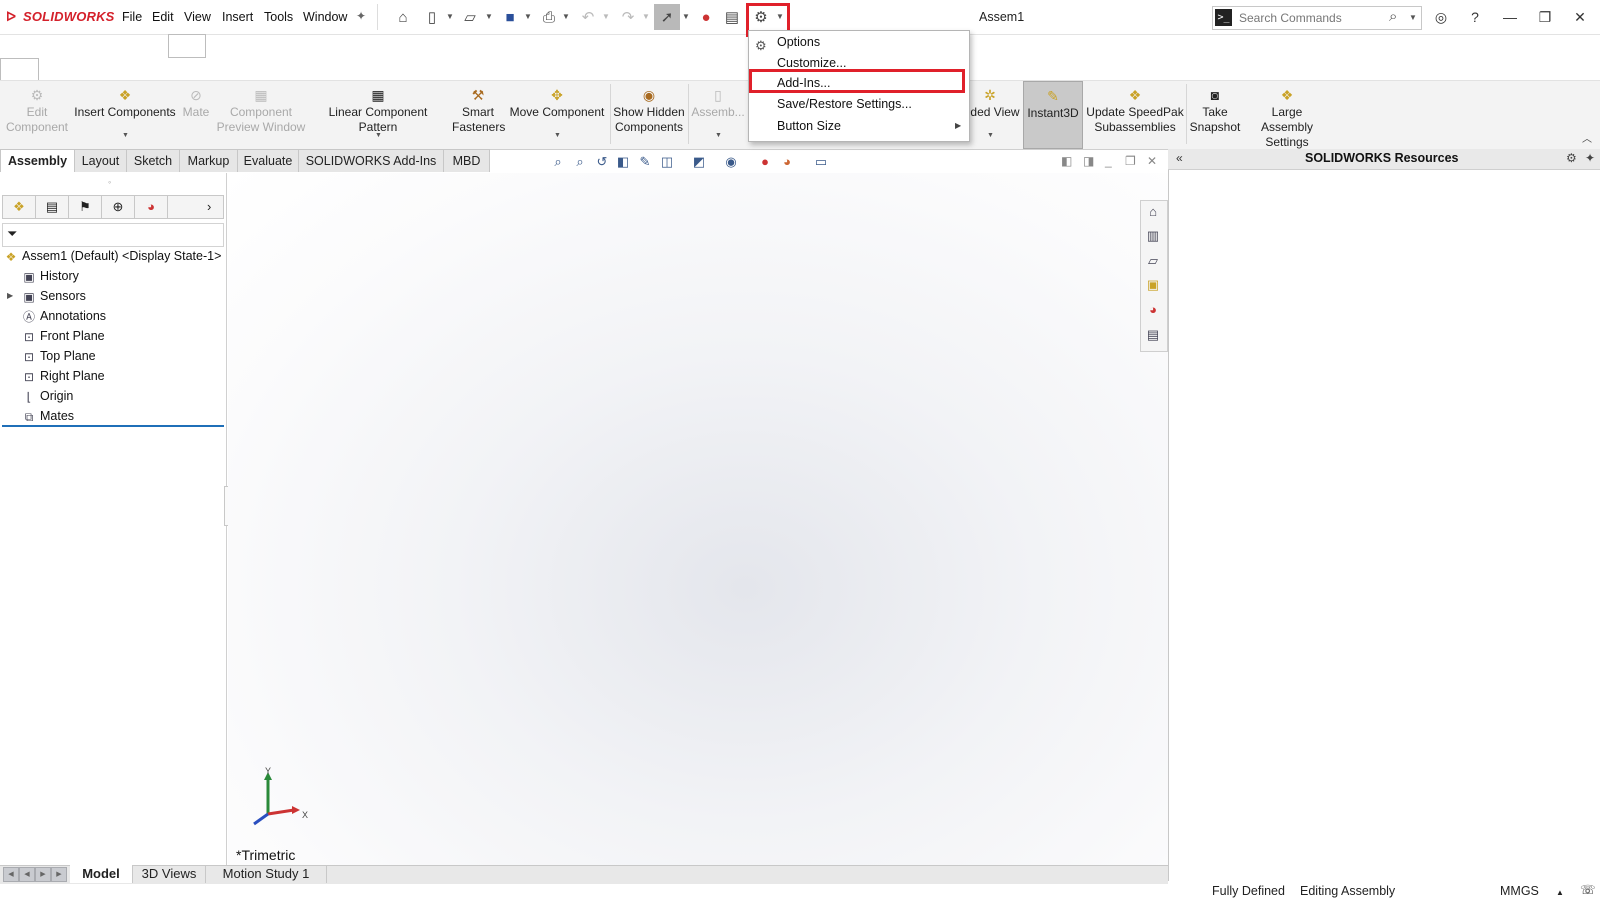 The height and width of the screenshot is (900, 1600). I want to click on last-tab-icon: ▶, so click(59, 874).